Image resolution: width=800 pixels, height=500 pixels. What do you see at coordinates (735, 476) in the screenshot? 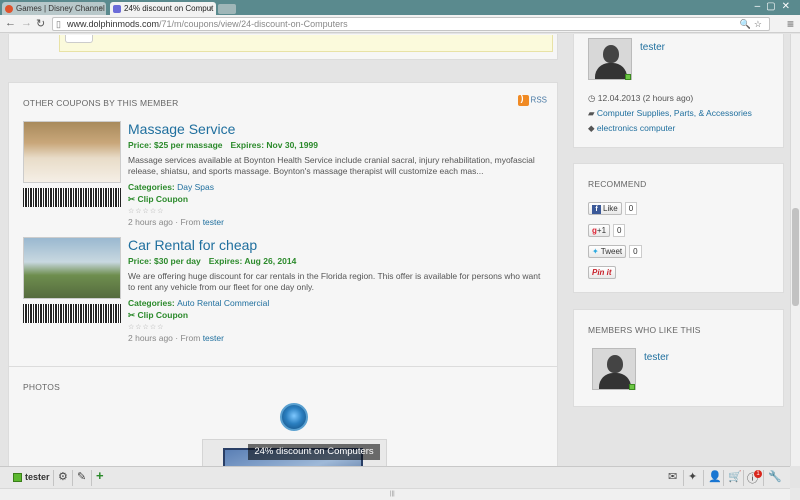
I see `cart-icon: 🛒` at bounding box center [735, 476].